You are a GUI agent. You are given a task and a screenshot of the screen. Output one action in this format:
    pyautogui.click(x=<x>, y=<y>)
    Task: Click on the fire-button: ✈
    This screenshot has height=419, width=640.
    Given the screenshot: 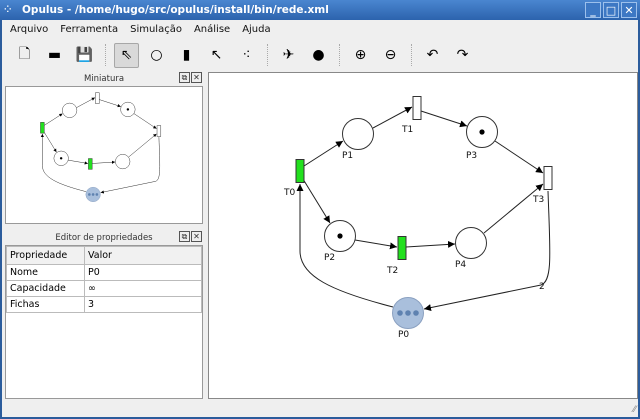 What is the action you would take?
    pyautogui.click(x=288, y=55)
    